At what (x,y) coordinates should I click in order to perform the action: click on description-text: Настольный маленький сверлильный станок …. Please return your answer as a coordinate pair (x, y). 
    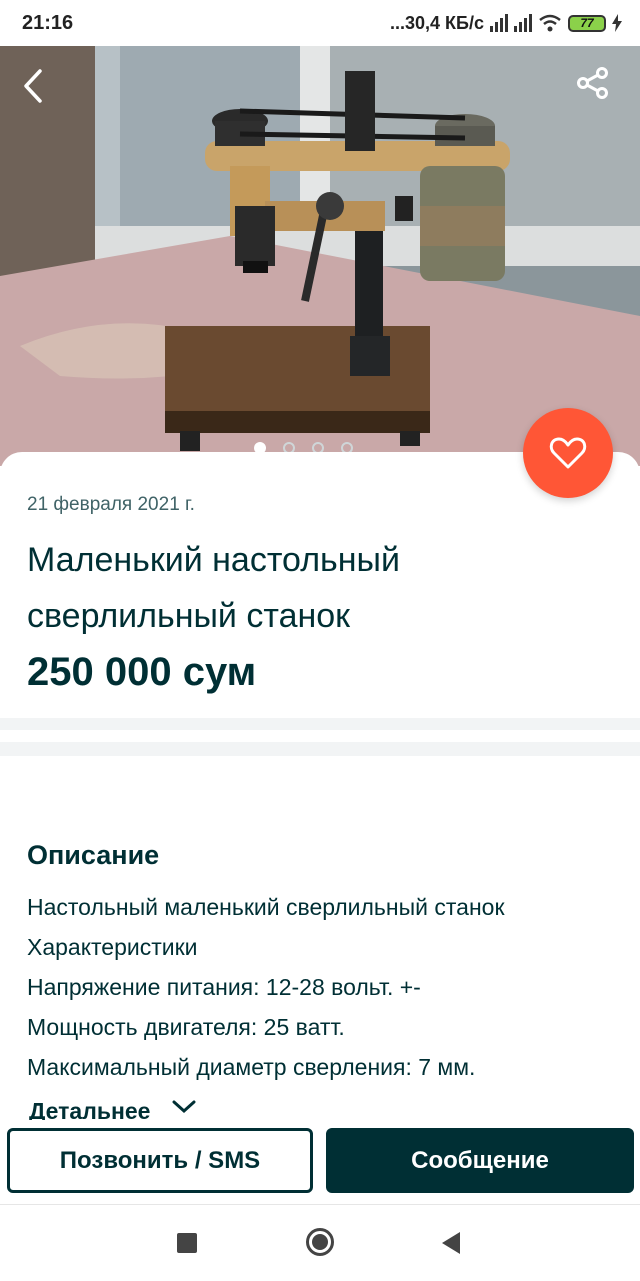
    Looking at the image, I should click on (322, 987).